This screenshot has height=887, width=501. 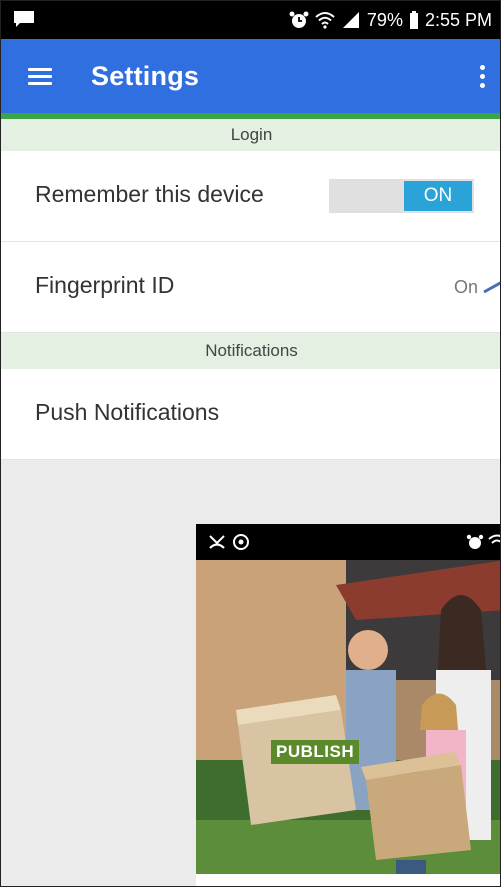 What do you see at coordinates (145, 76) in the screenshot?
I see `page-title: Settings` at bounding box center [145, 76].